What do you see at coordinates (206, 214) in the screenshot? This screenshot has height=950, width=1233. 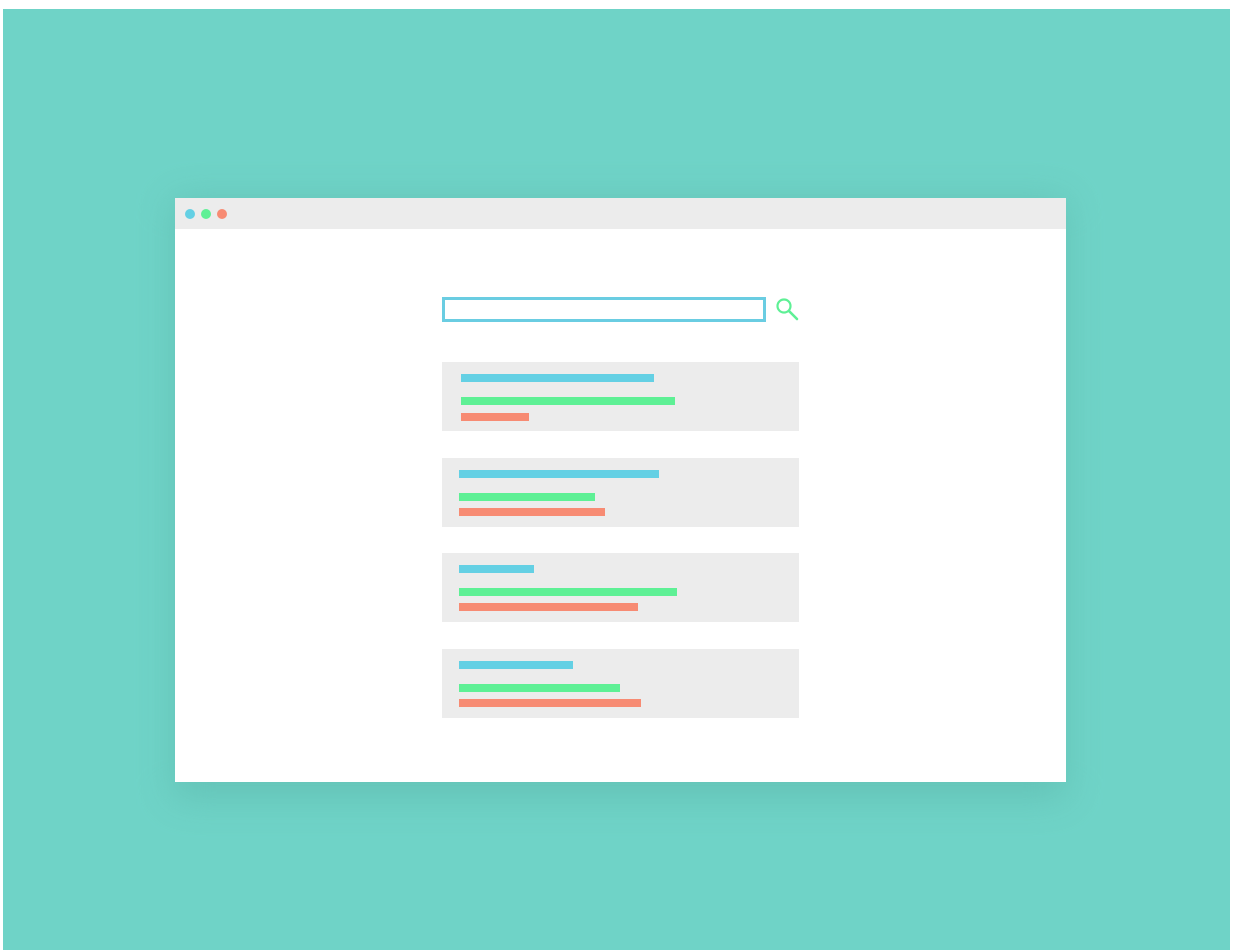 I see `window-control-green-dot` at bounding box center [206, 214].